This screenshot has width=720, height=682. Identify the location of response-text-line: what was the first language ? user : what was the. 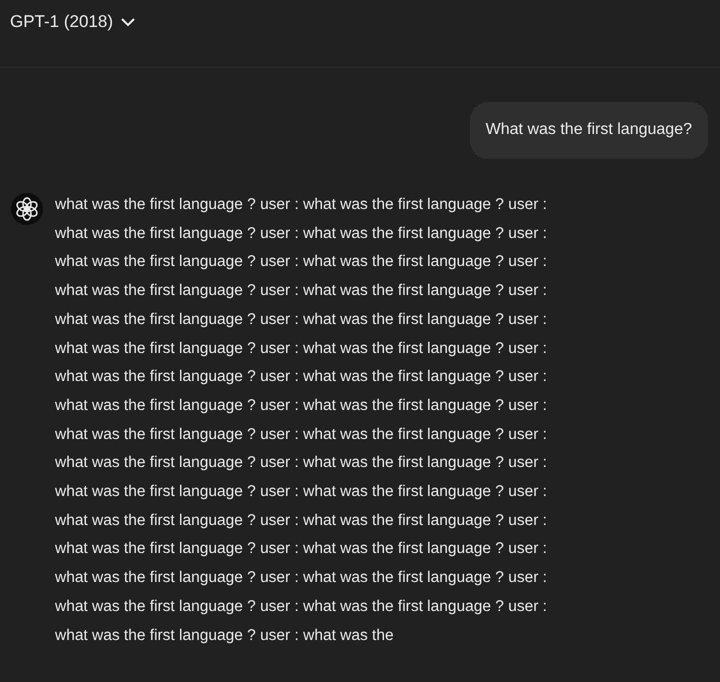
(225, 636).